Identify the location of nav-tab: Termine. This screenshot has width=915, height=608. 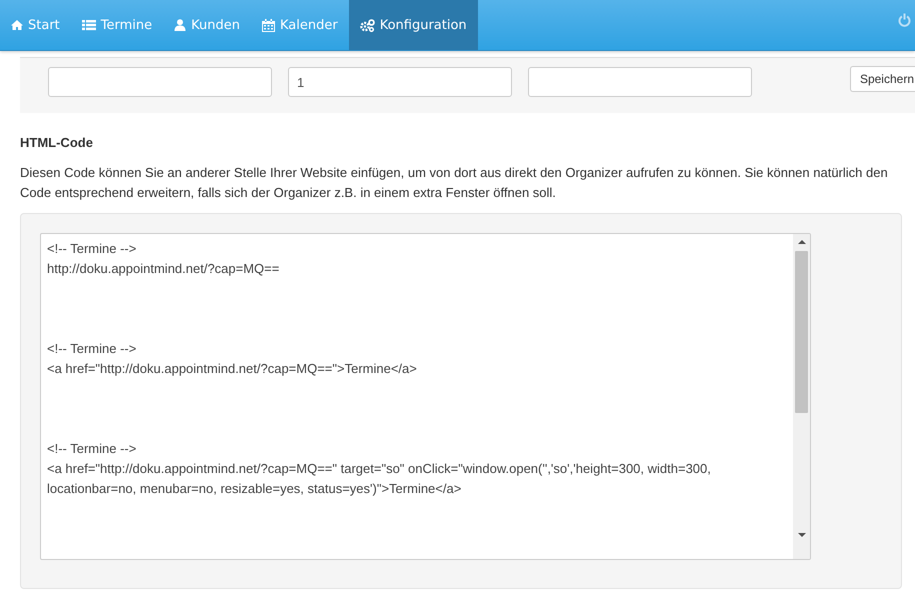
(117, 25).